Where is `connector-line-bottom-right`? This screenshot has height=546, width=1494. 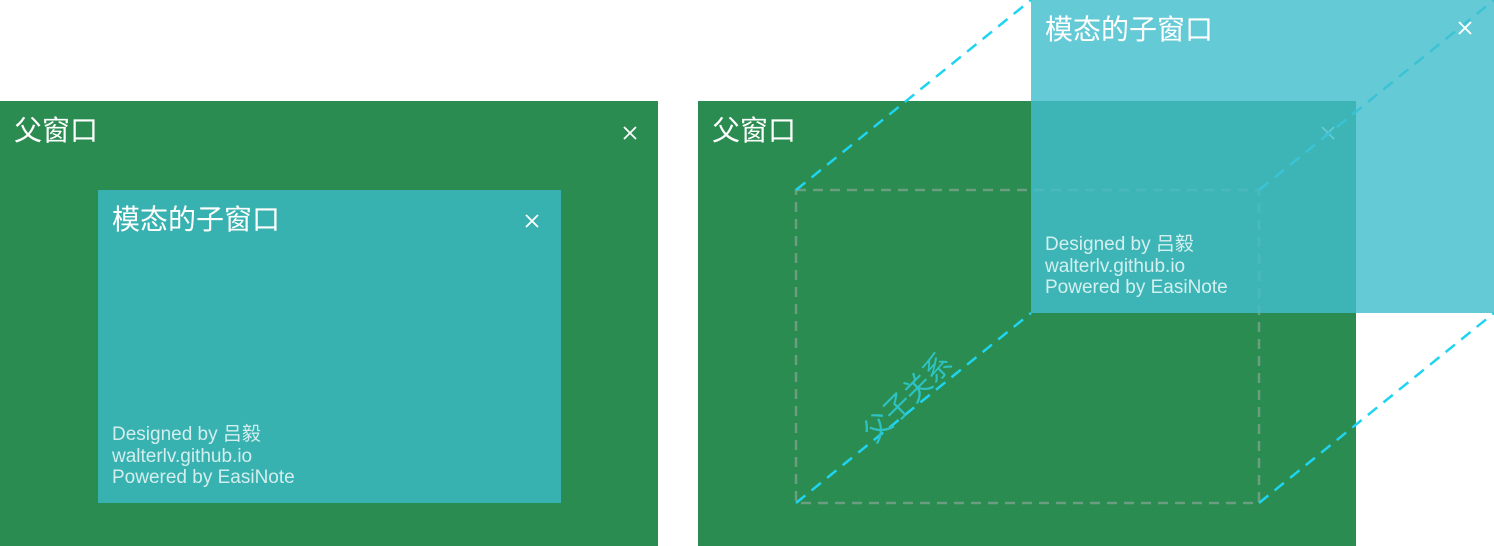
connector-line-bottom-right is located at coordinates (1376, 408).